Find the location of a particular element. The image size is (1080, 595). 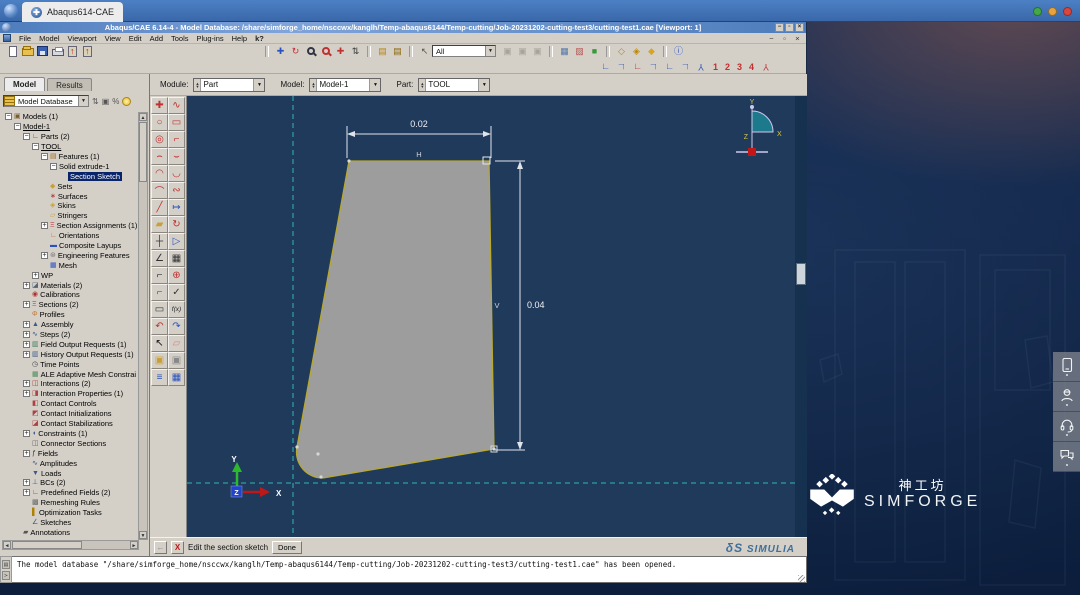

session-maximize-button is located at coordinates (1052, 11).